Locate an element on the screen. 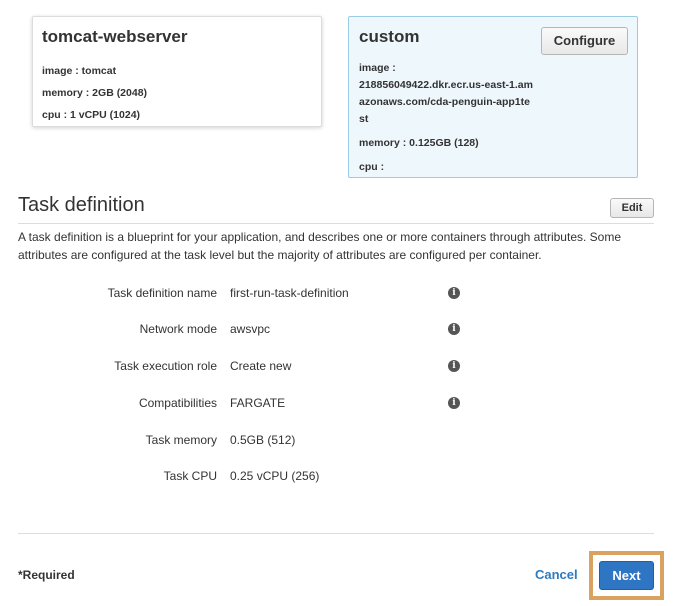  row-label: Compatibilities is located at coordinates (177, 403).